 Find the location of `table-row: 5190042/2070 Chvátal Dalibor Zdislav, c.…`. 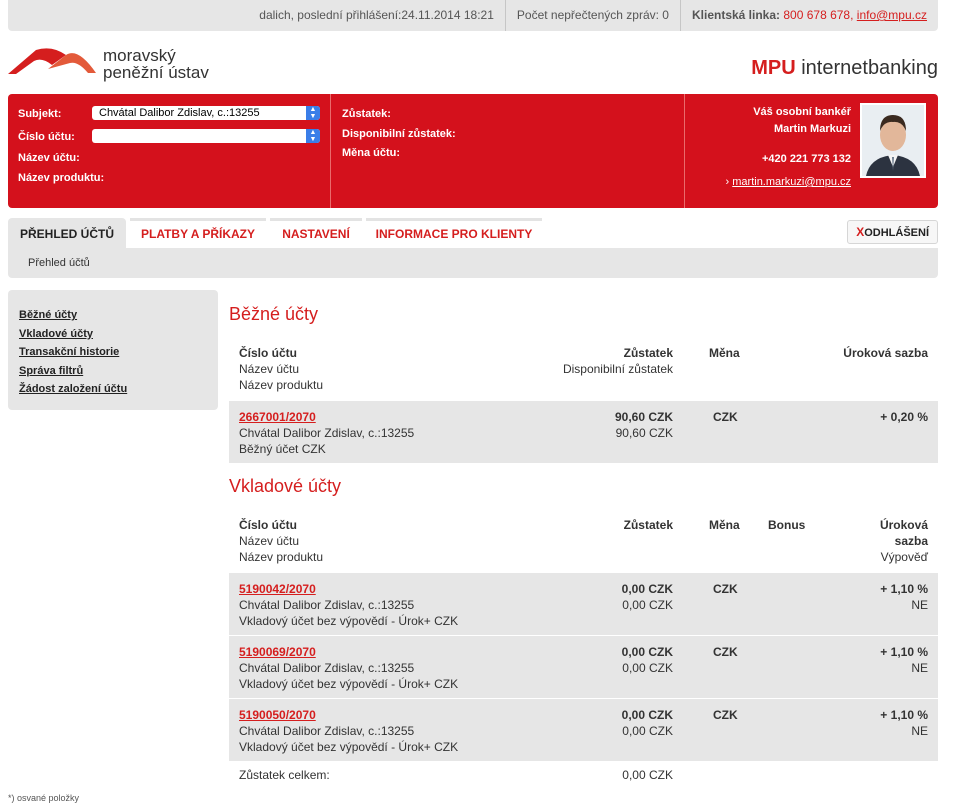

table-row: 5190042/2070 Chvátal Dalibor Zdislav, c.… is located at coordinates (583, 604).